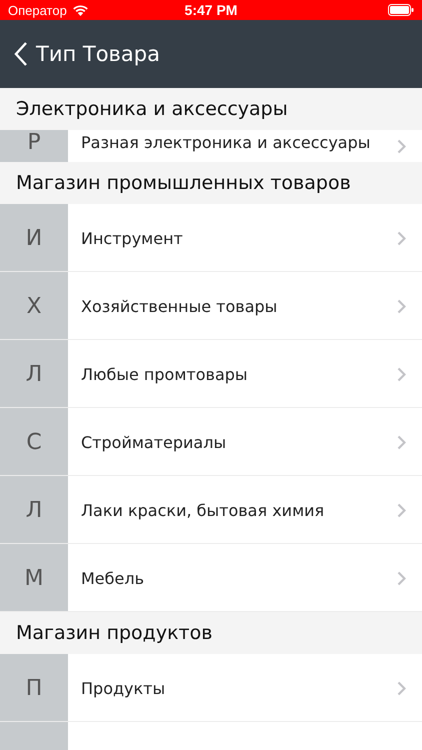  What do you see at coordinates (211, 10) in the screenshot?
I see `clock-label: 5:47 PM` at bounding box center [211, 10].